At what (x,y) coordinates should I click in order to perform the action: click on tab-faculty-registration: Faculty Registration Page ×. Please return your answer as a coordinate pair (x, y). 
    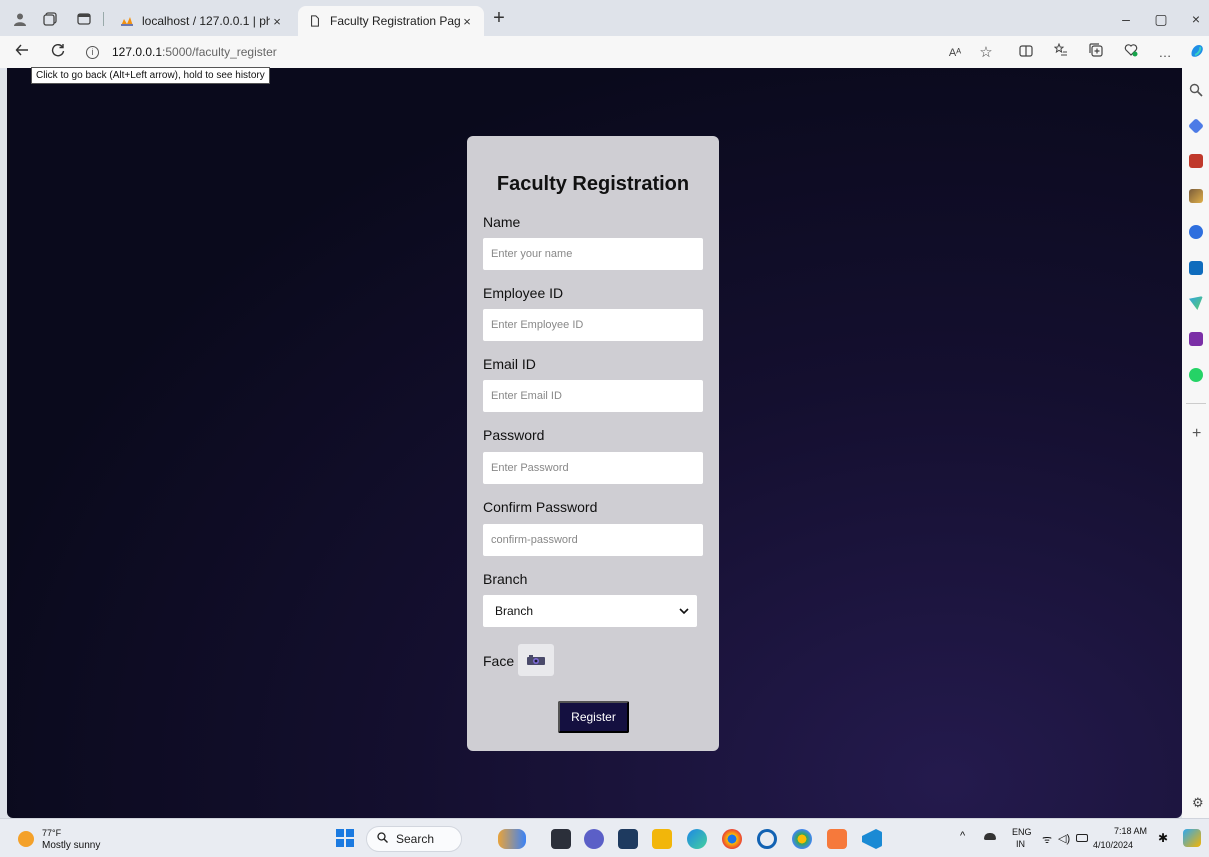
    Looking at the image, I should click on (391, 21).